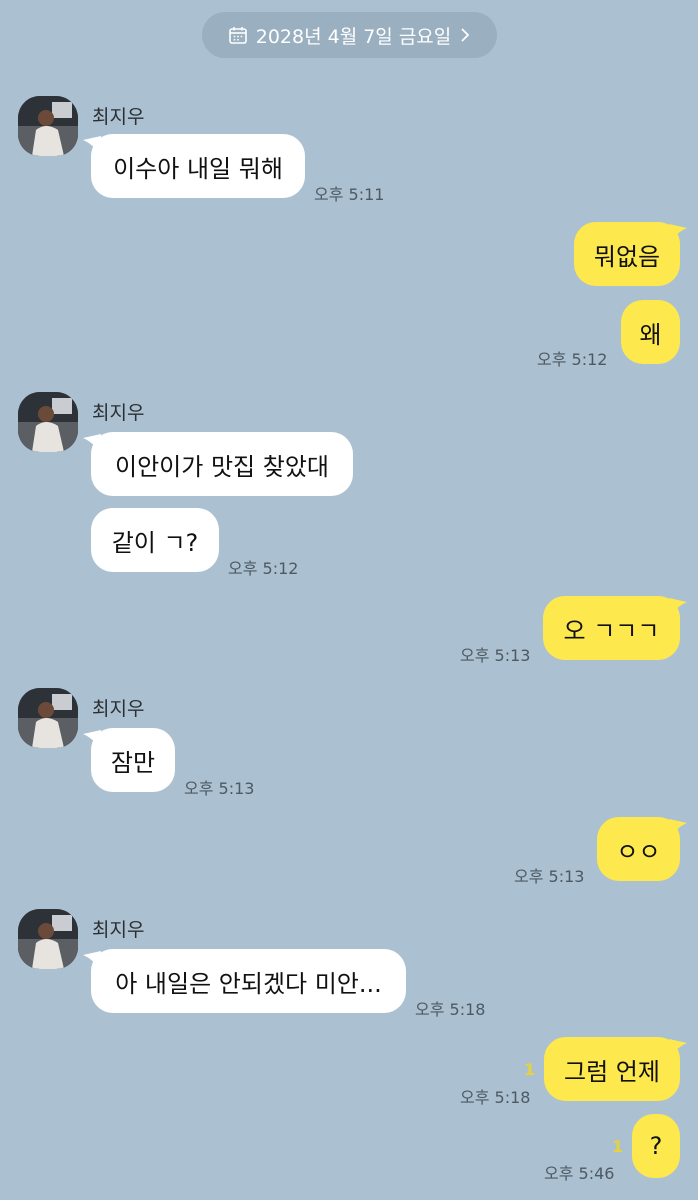 The width and height of the screenshot is (698, 1200). I want to click on message-bubble: 왜, so click(650, 332).